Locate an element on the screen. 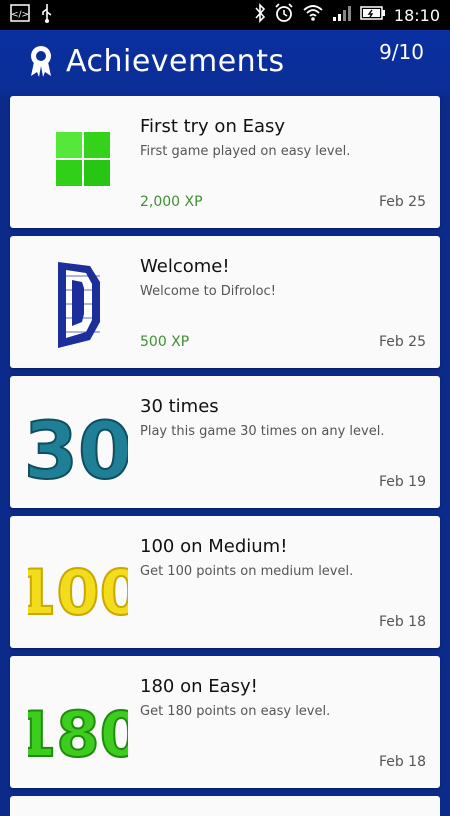  achievement-title: 30 times is located at coordinates (179, 406).